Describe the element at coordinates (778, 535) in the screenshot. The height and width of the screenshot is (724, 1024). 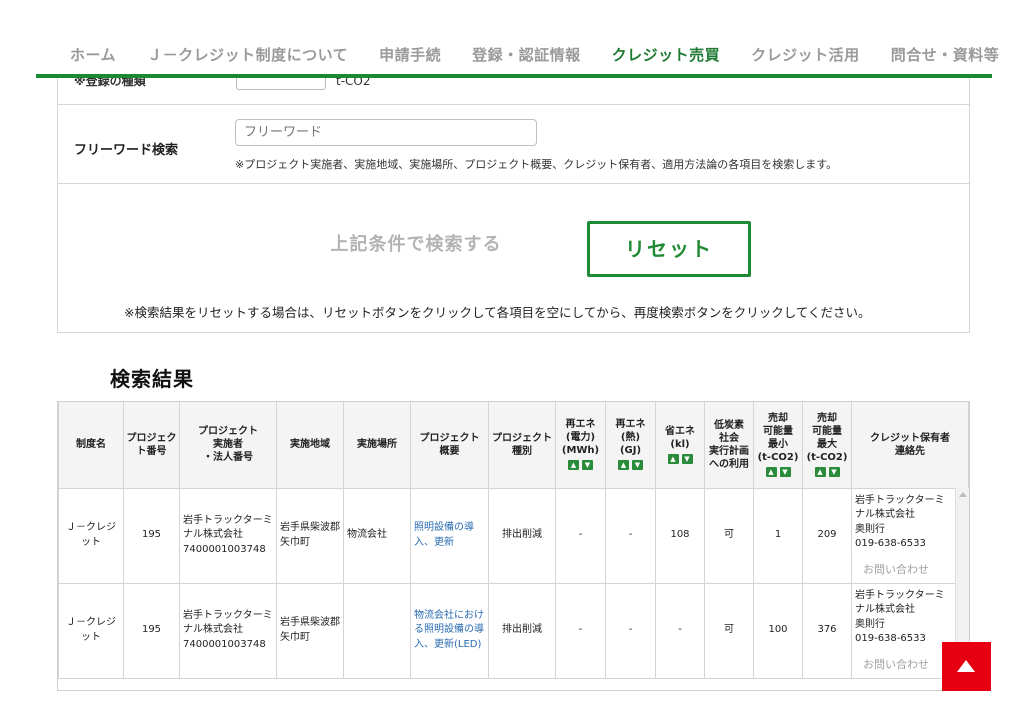
I see `cell-sale-min: 1` at that location.